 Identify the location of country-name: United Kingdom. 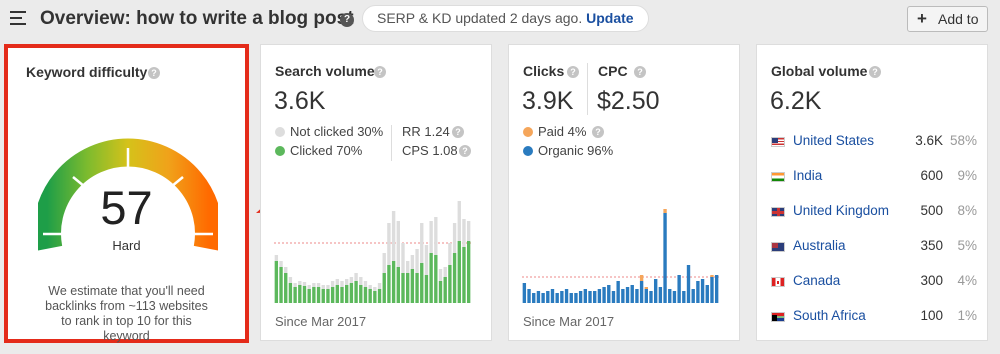
(841, 210).